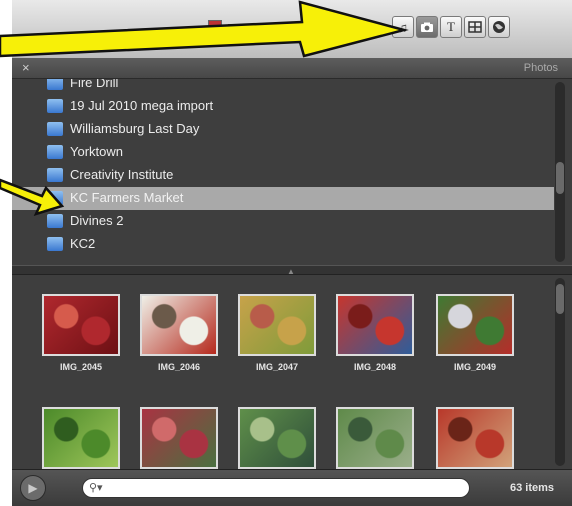 The width and height of the screenshot is (572, 506). I want to click on photo-caption: IMG_2046, so click(179, 367).